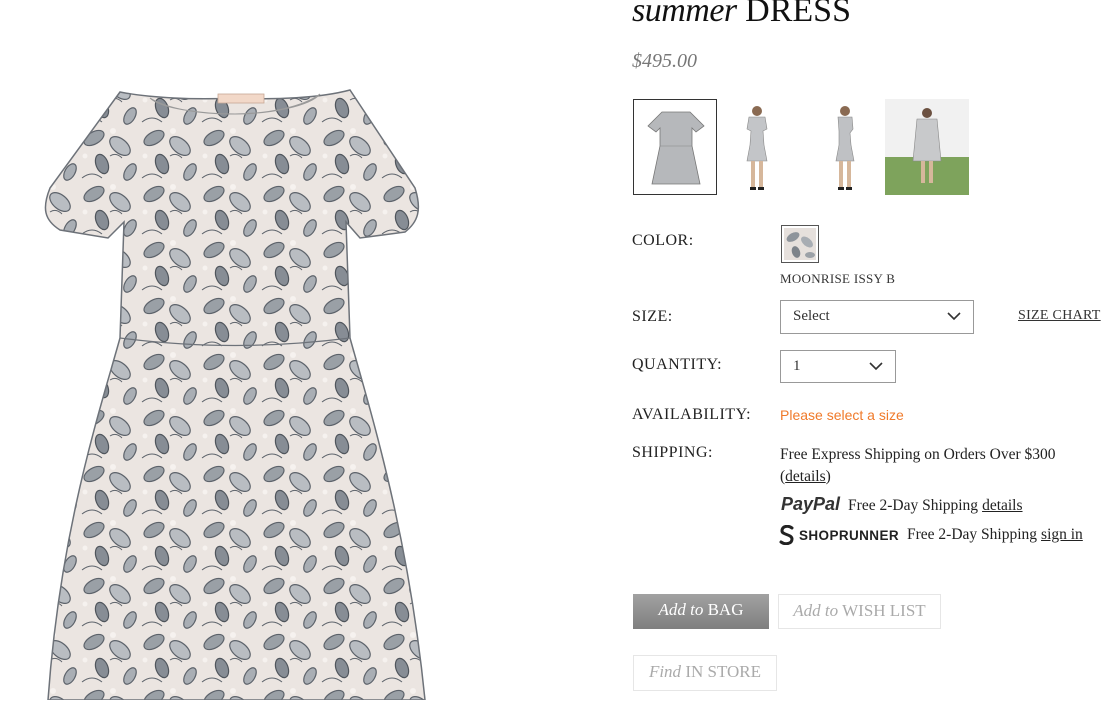 This screenshot has height=705, width=1111. Describe the element at coordinates (1002, 506) in the screenshot. I see `paypal-details-link: details` at that location.